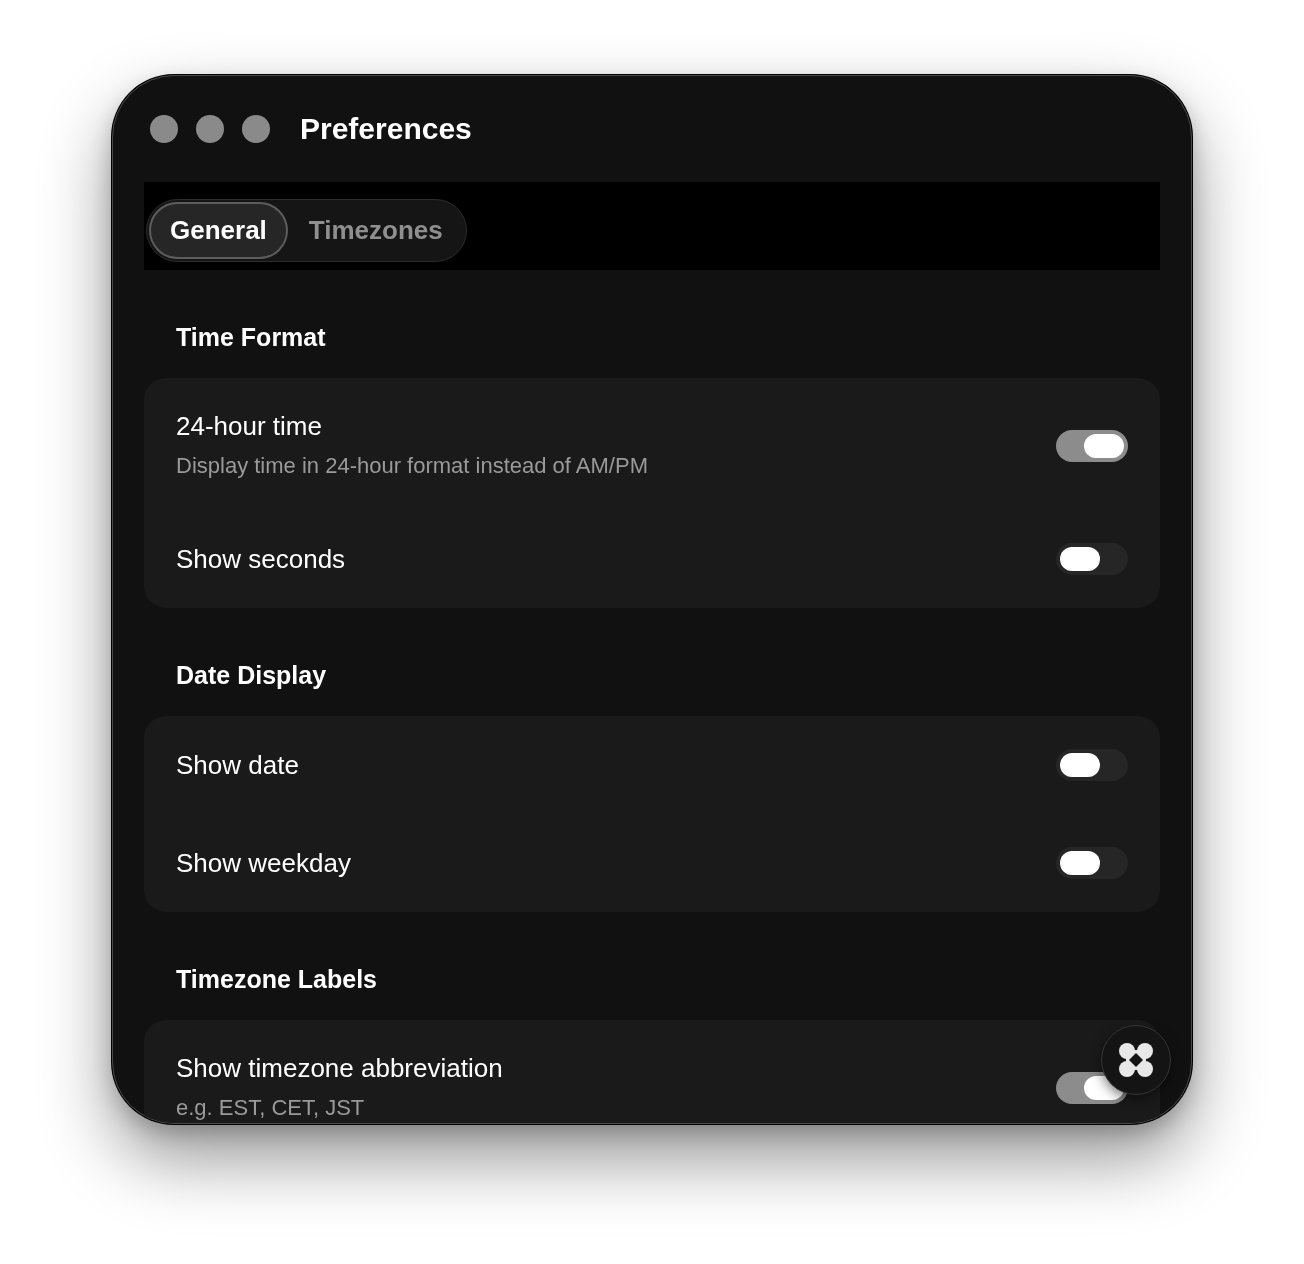 This screenshot has height=1264, width=1304. I want to click on window-title: Preferences, so click(386, 129).